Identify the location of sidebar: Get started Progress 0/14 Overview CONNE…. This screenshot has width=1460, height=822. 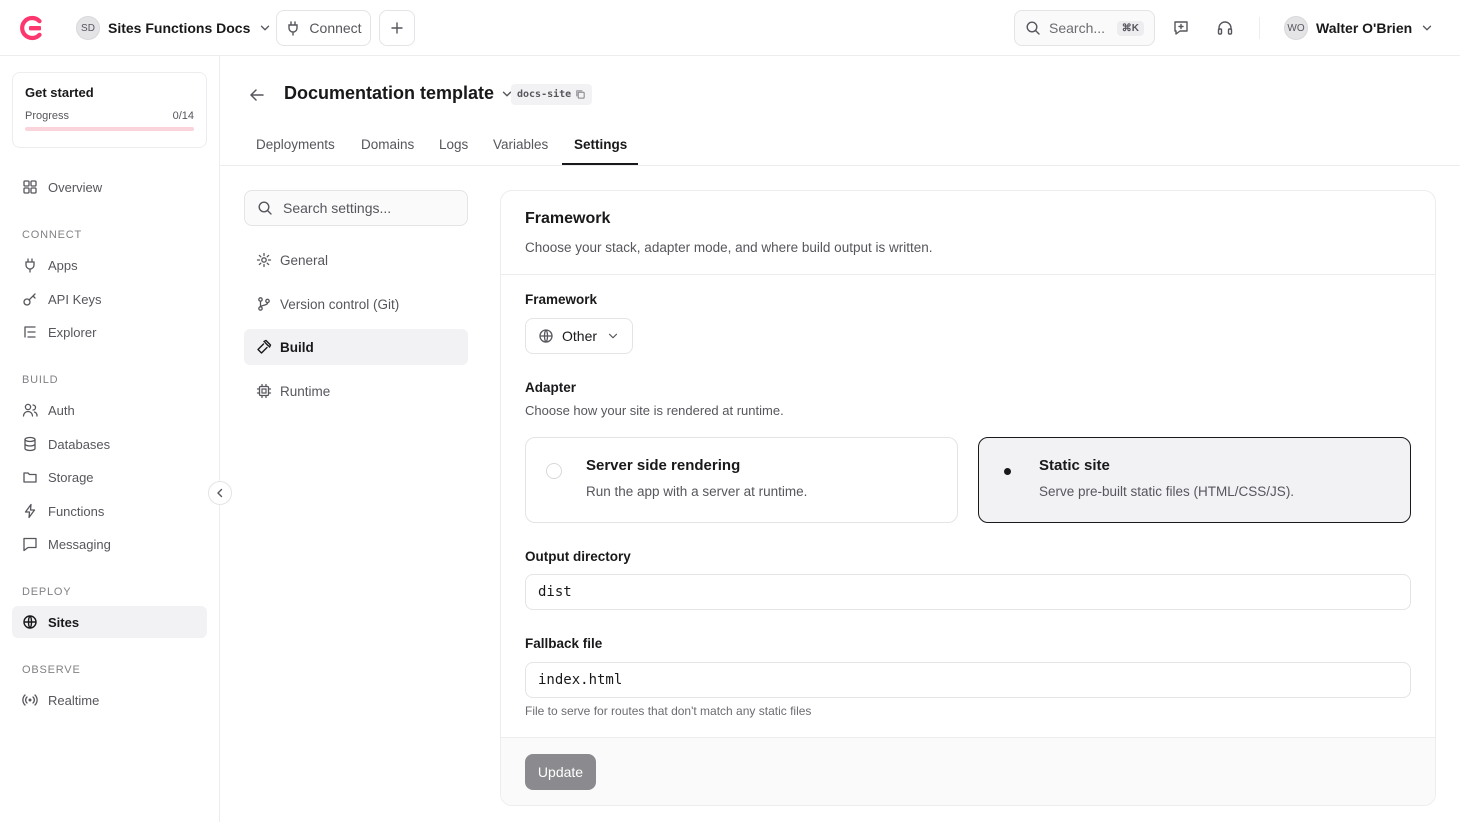
(110, 439).